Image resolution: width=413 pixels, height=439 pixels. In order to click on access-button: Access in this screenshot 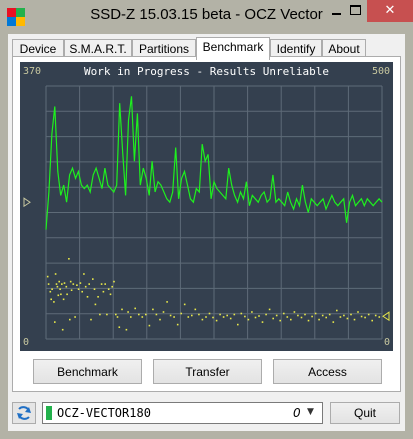, I will do `click(327, 371)`.